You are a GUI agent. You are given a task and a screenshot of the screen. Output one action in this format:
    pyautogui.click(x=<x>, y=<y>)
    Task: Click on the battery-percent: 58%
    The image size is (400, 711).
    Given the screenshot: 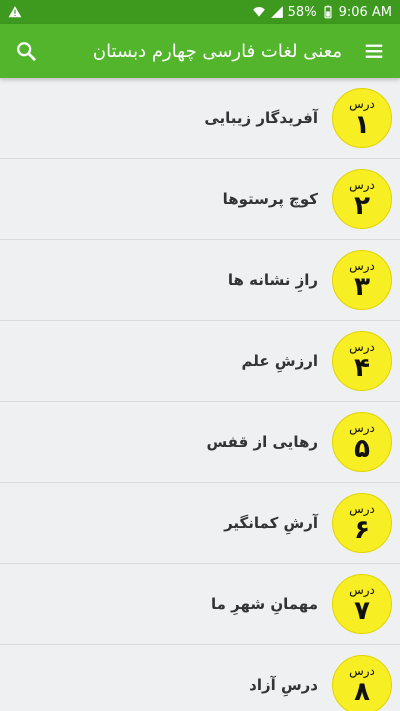 What is the action you would take?
    pyautogui.click(x=302, y=12)
    